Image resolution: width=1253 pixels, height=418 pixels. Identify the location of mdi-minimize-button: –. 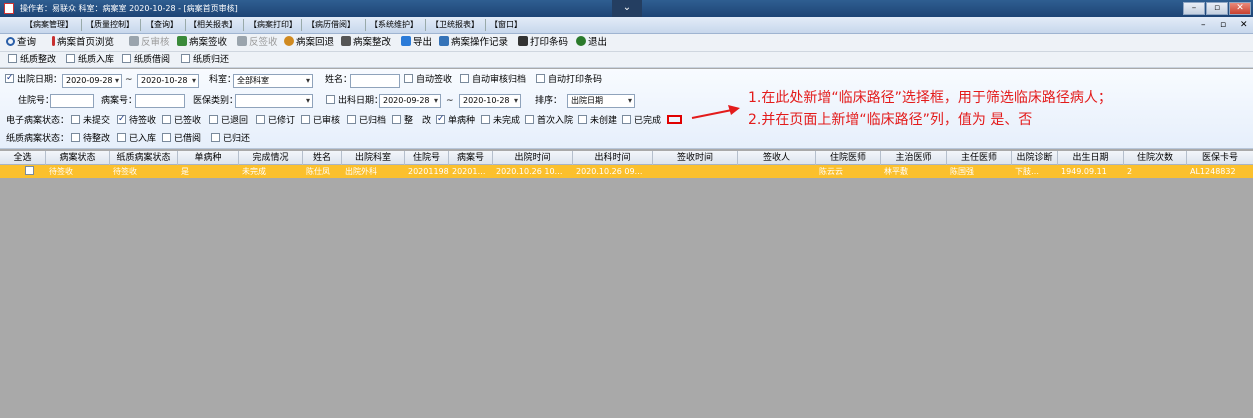
(1203, 25).